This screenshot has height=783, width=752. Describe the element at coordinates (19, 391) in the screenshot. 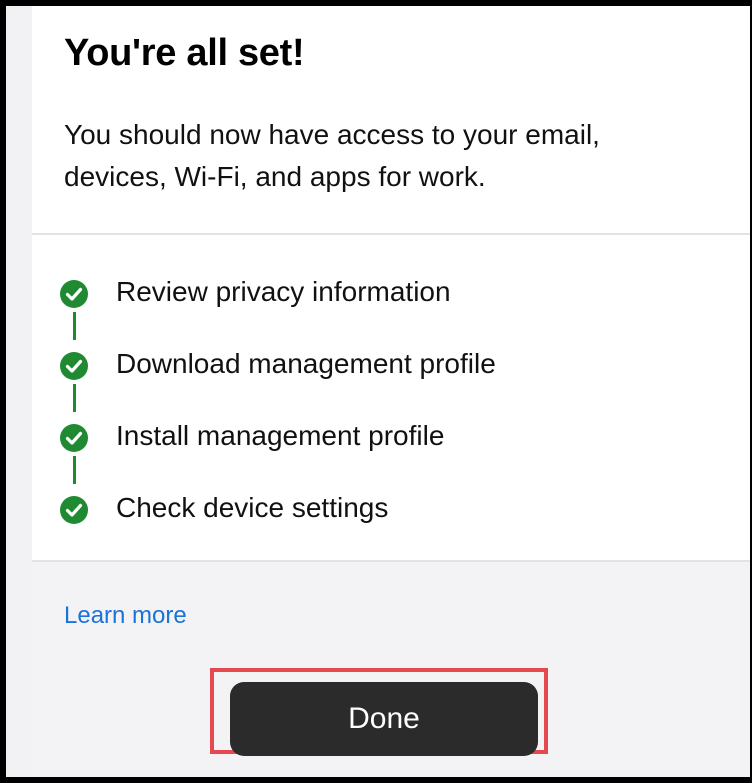

I see `background-strip` at that location.